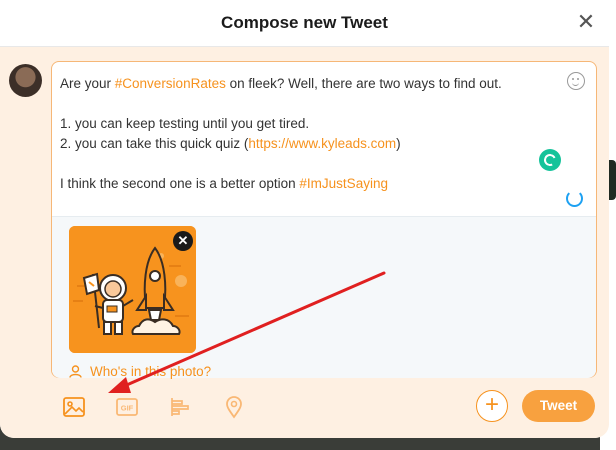 The image size is (616, 450). What do you see at coordinates (25, 80) in the screenshot?
I see `user-avatar` at bounding box center [25, 80].